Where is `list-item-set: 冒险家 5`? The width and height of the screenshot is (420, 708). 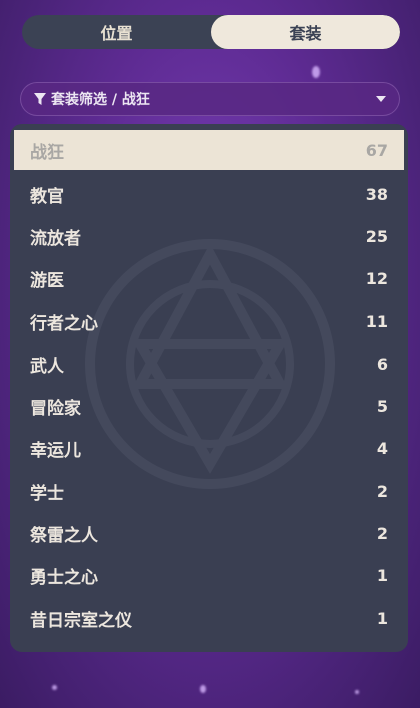 list-item-set: 冒险家 5 is located at coordinates (209, 406).